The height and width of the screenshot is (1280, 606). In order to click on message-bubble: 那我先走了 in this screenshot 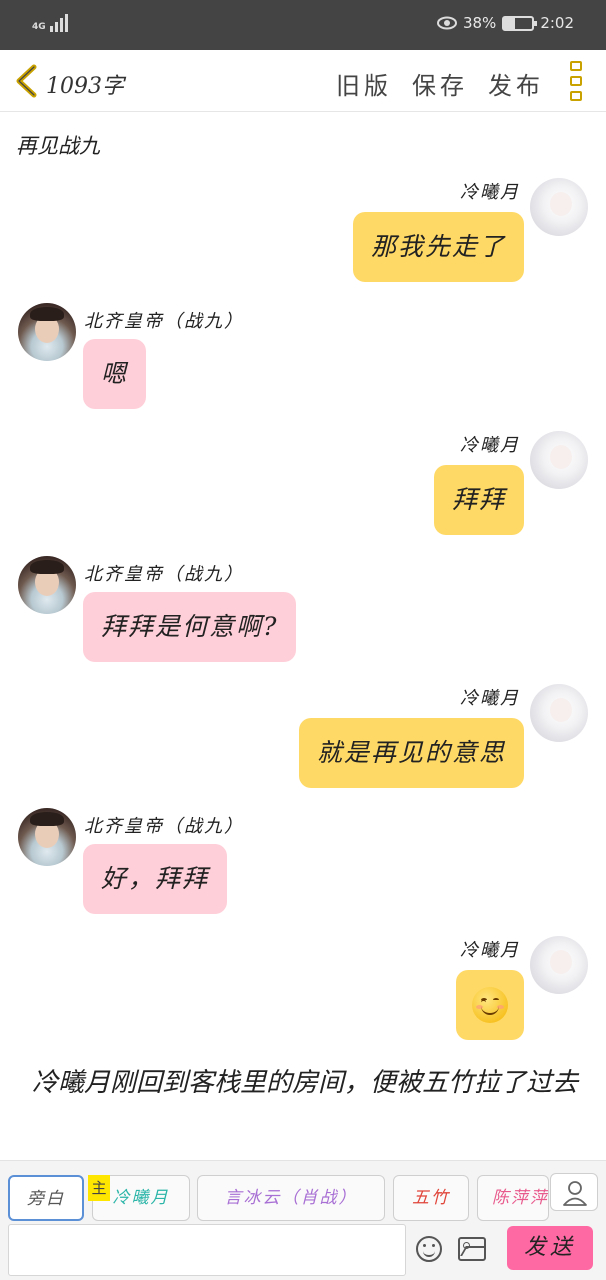, I will do `click(438, 247)`.